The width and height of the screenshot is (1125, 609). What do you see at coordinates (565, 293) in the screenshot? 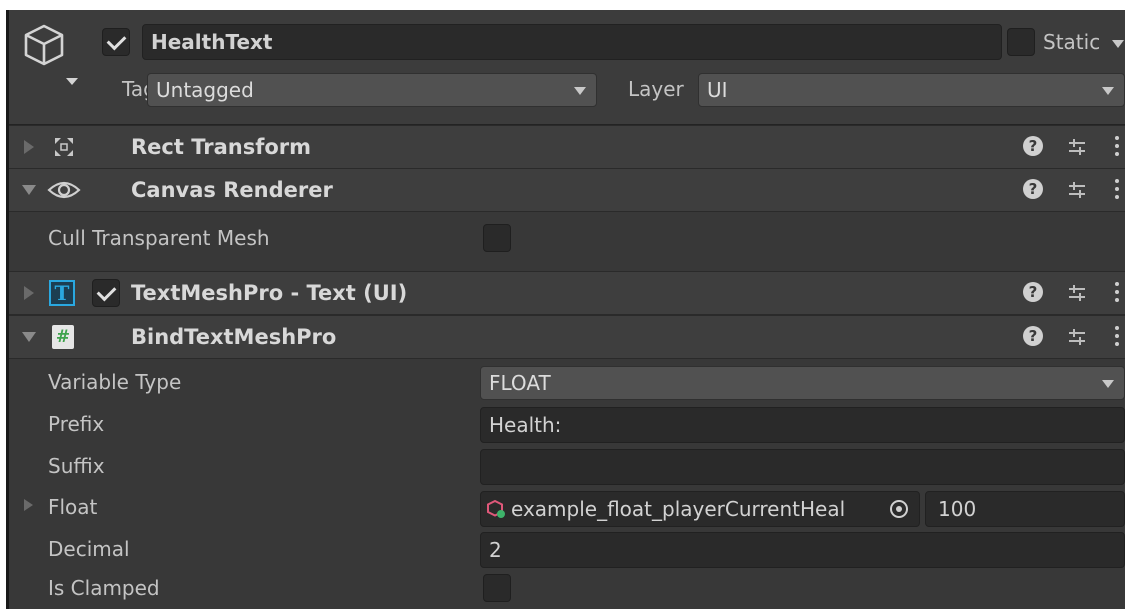
I see `textmeshpro-header: T TextMeshPro - Text (UI) ?` at bounding box center [565, 293].